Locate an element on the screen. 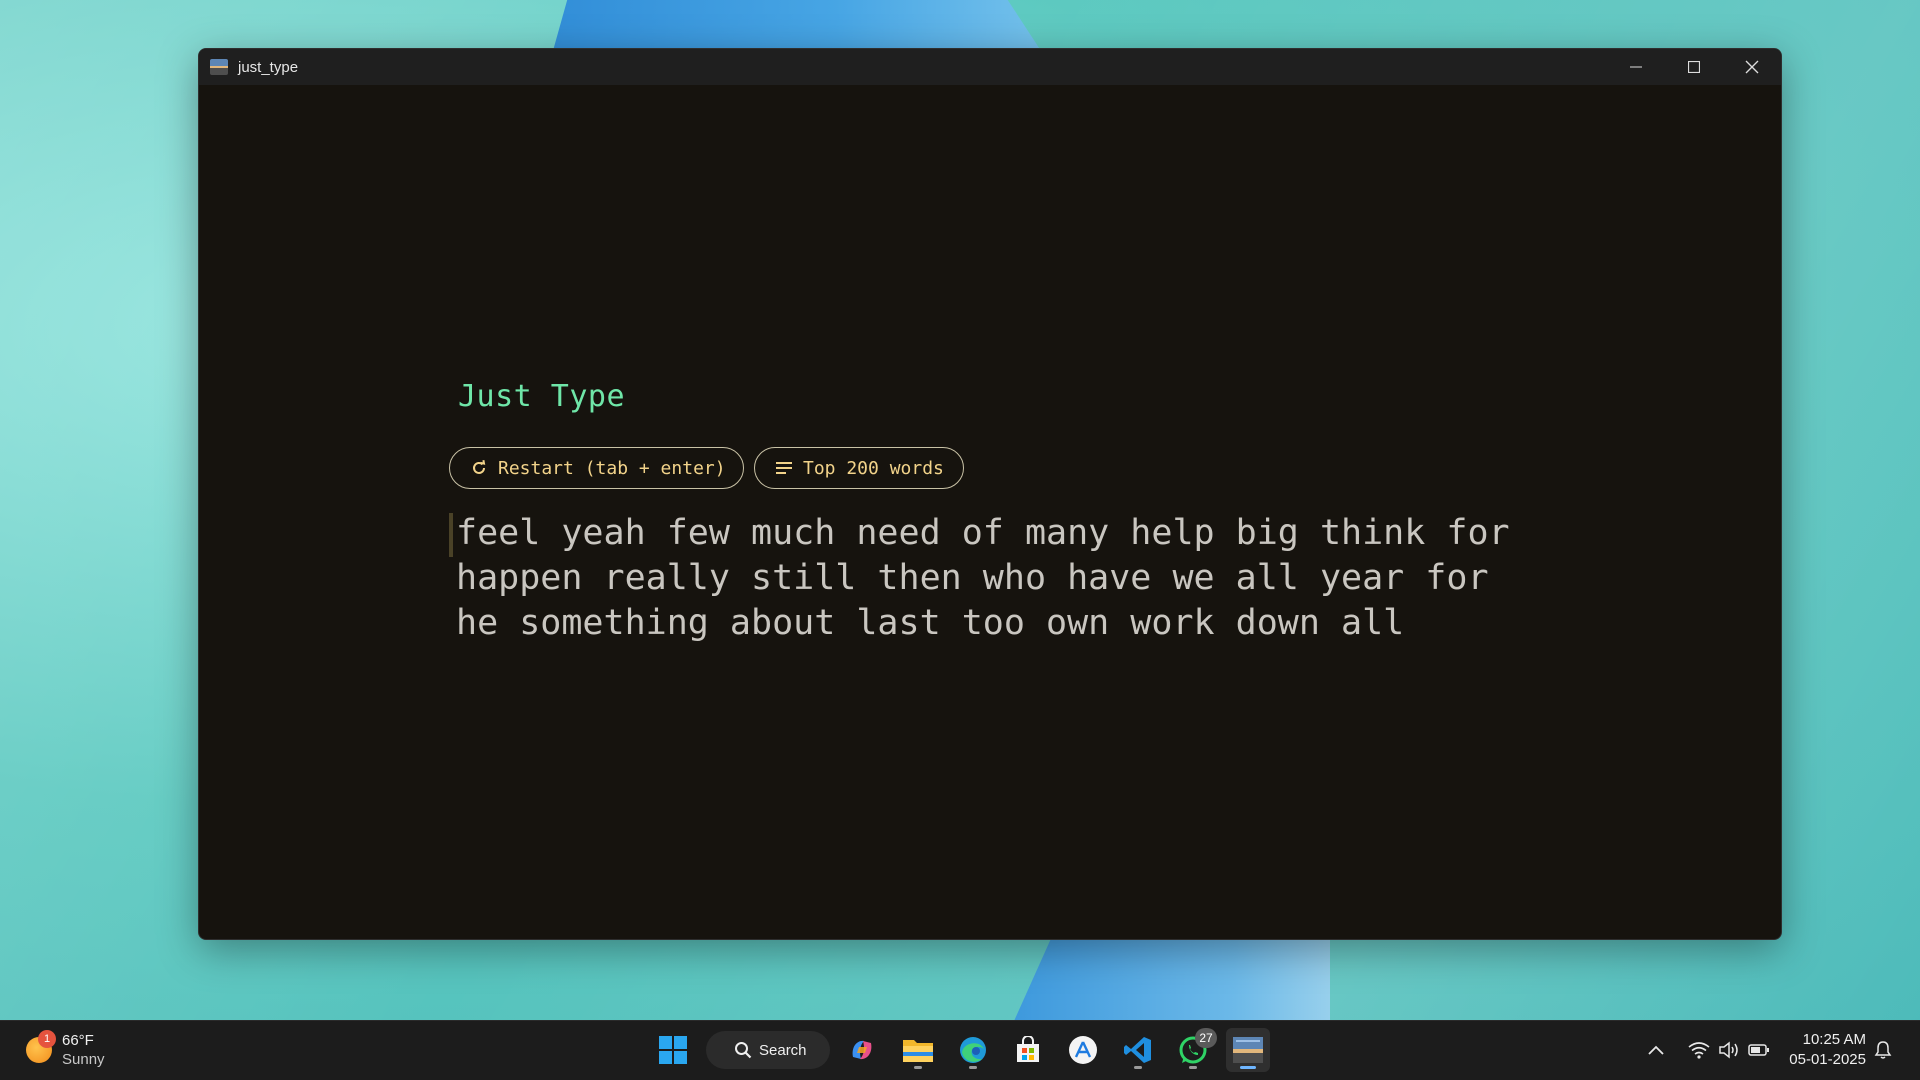 Image resolution: width=1920 pixels, height=1080 pixels. store-button is located at coordinates (1028, 1050).